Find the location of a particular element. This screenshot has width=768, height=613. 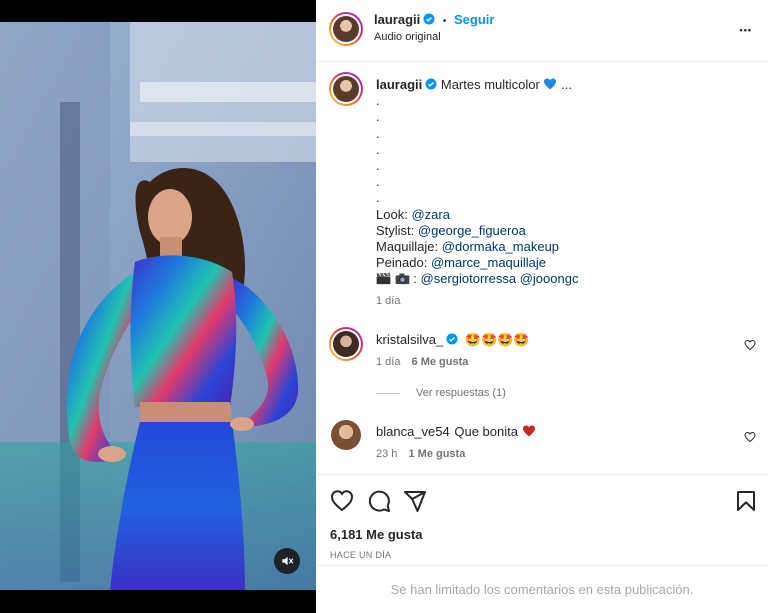

red-heart-emoji is located at coordinates (528, 431).